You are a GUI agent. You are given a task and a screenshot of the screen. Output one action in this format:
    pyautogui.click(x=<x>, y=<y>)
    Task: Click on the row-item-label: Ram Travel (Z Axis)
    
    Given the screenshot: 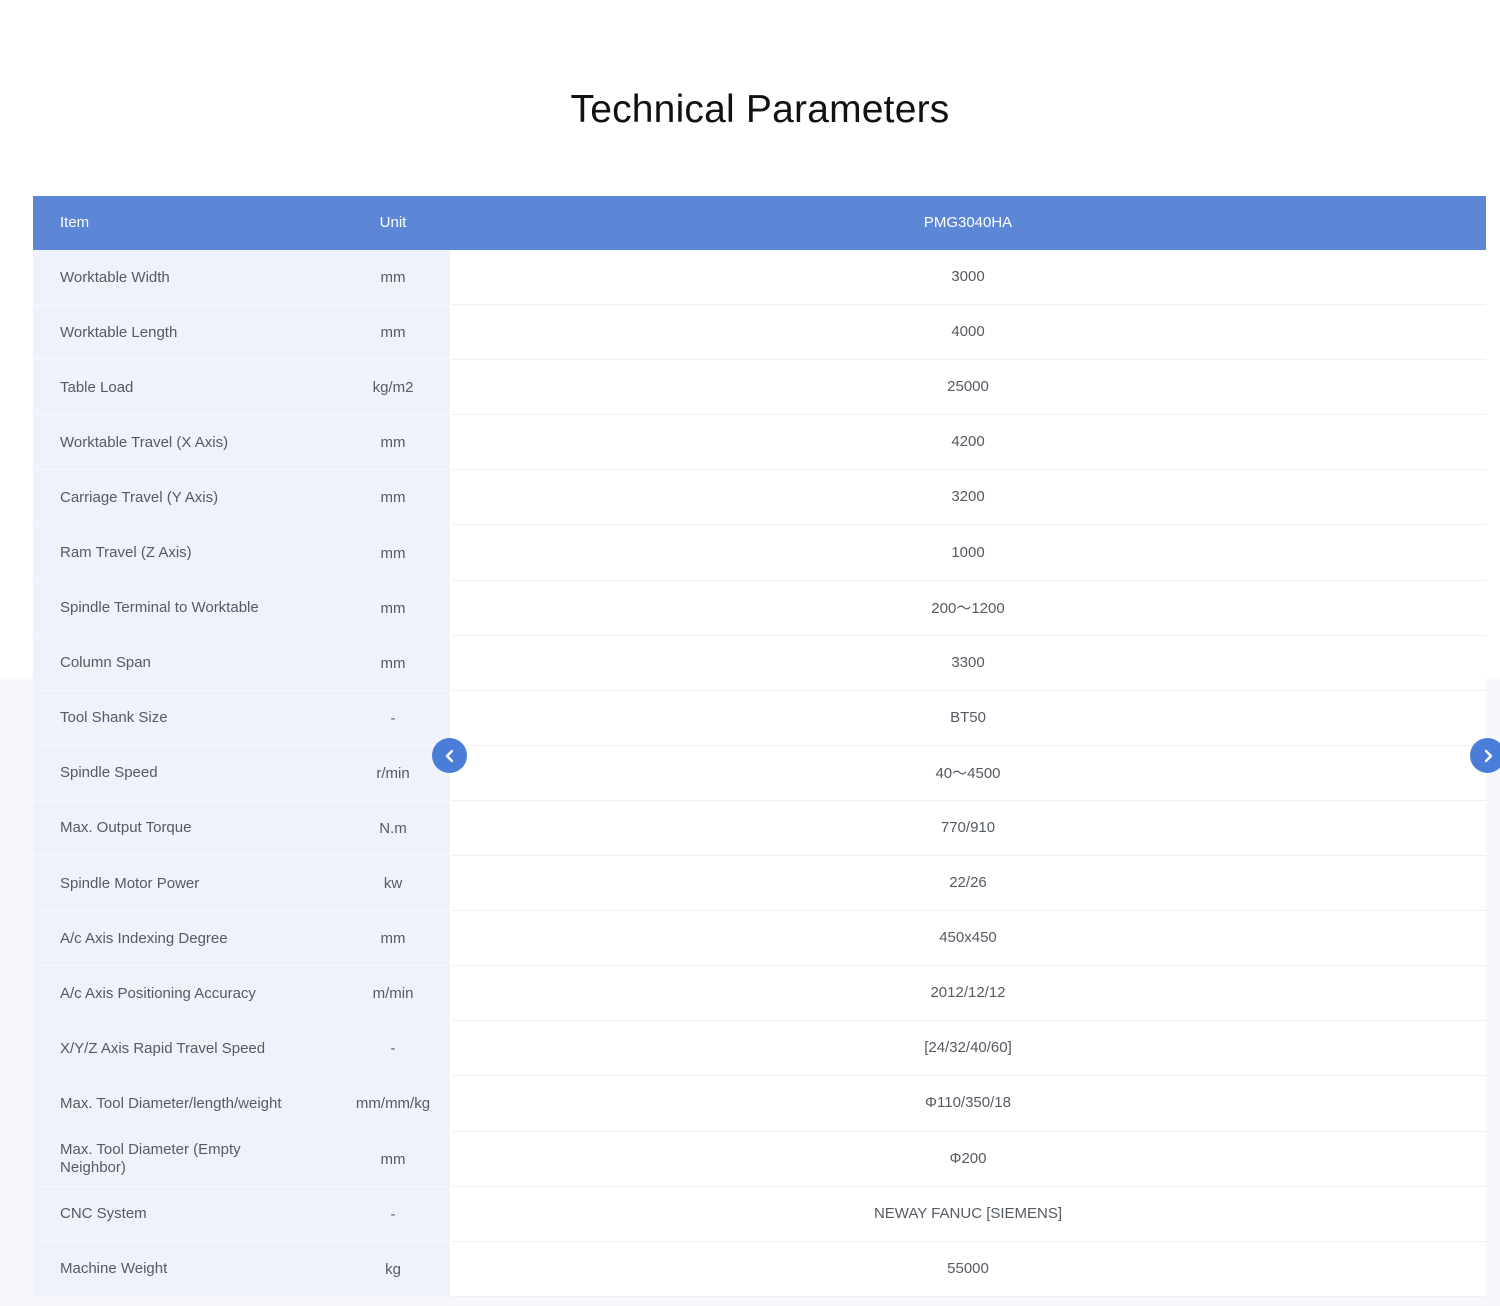 What is the action you would take?
    pyautogui.click(x=126, y=553)
    